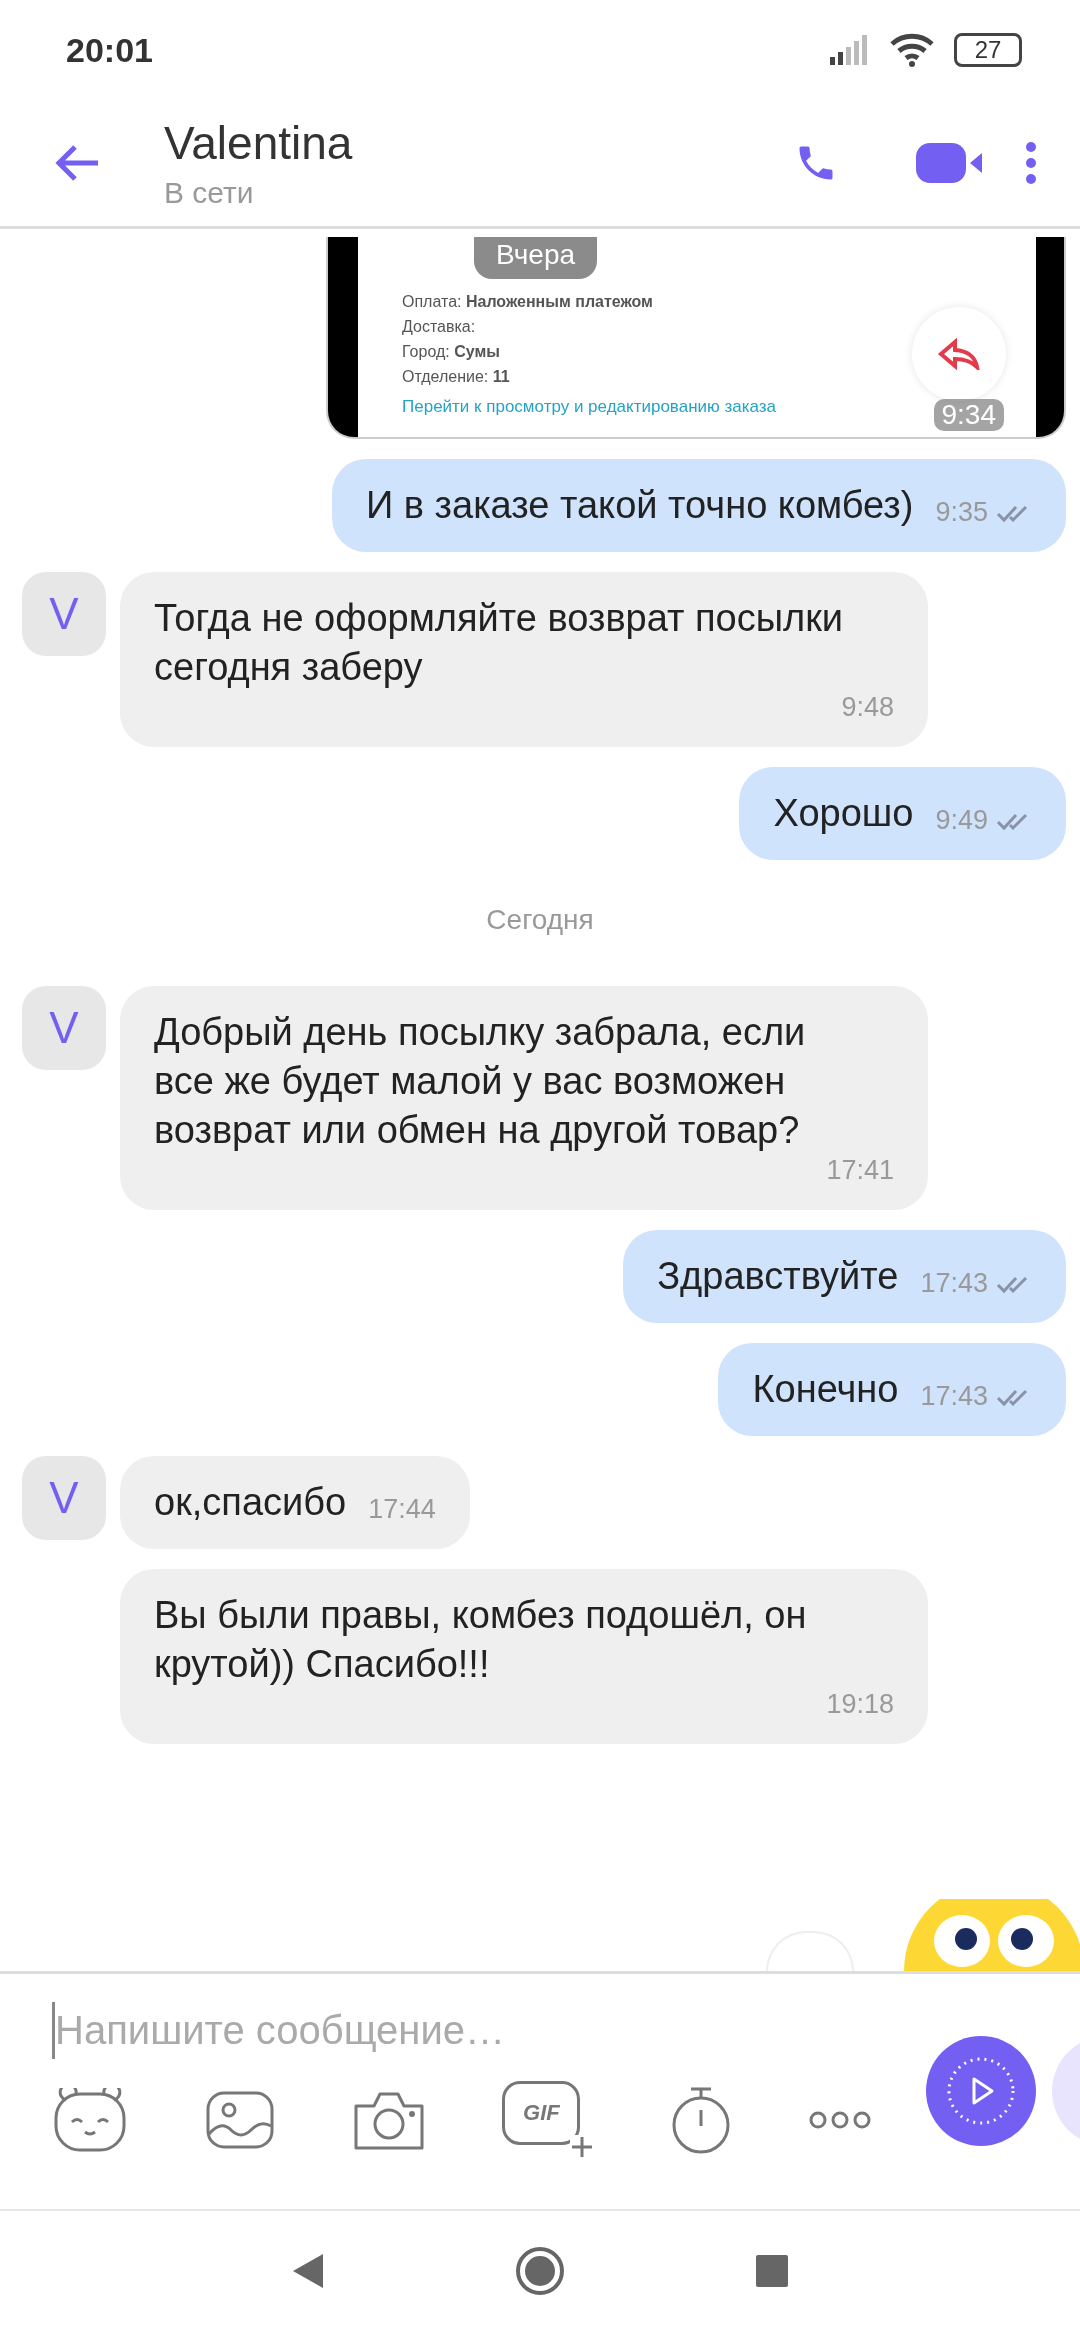 The image size is (1080, 2340). I want to click on message-text: Вы были правы, комбез подошёл, он крутой)) Спасибо!!!, so click(481, 1640).